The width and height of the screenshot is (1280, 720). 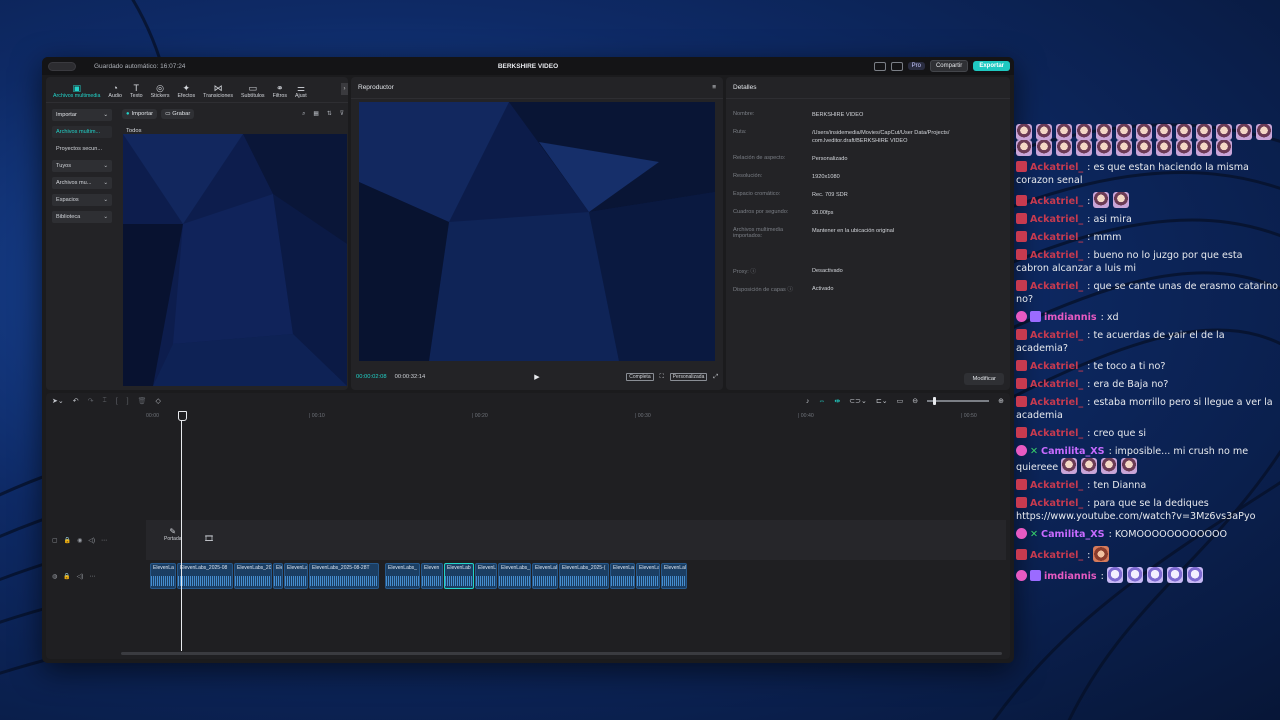 What do you see at coordinates (1001, 401) in the screenshot?
I see `zoom-in-icon: ⊕` at bounding box center [1001, 401].